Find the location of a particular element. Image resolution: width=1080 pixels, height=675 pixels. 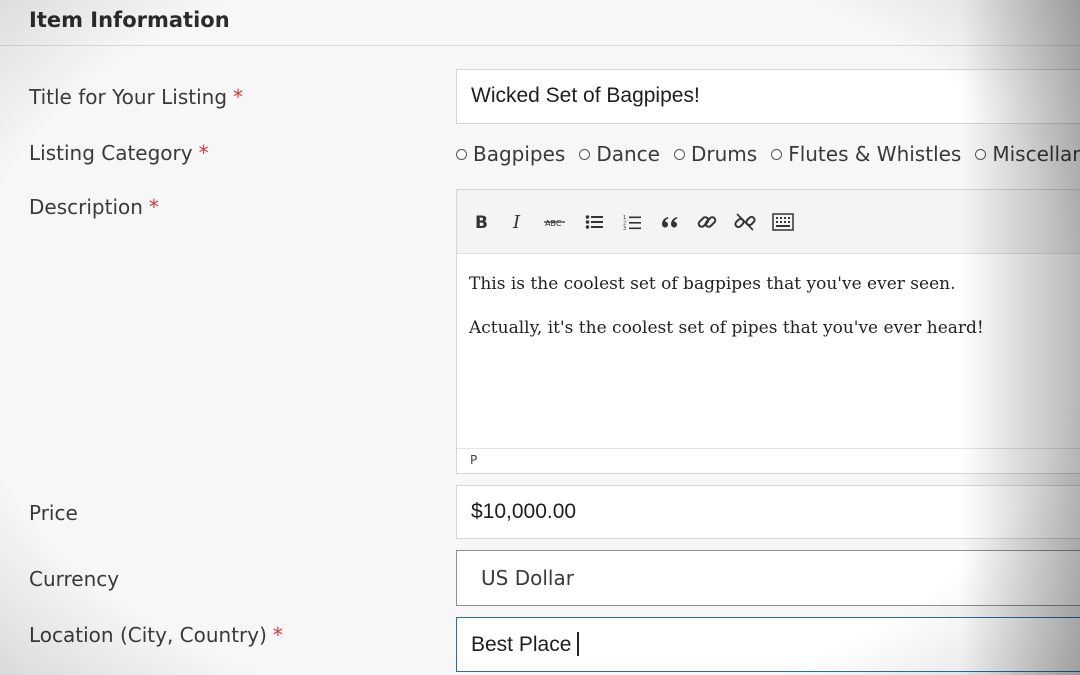

element-path: P is located at coordinates (473, 460).